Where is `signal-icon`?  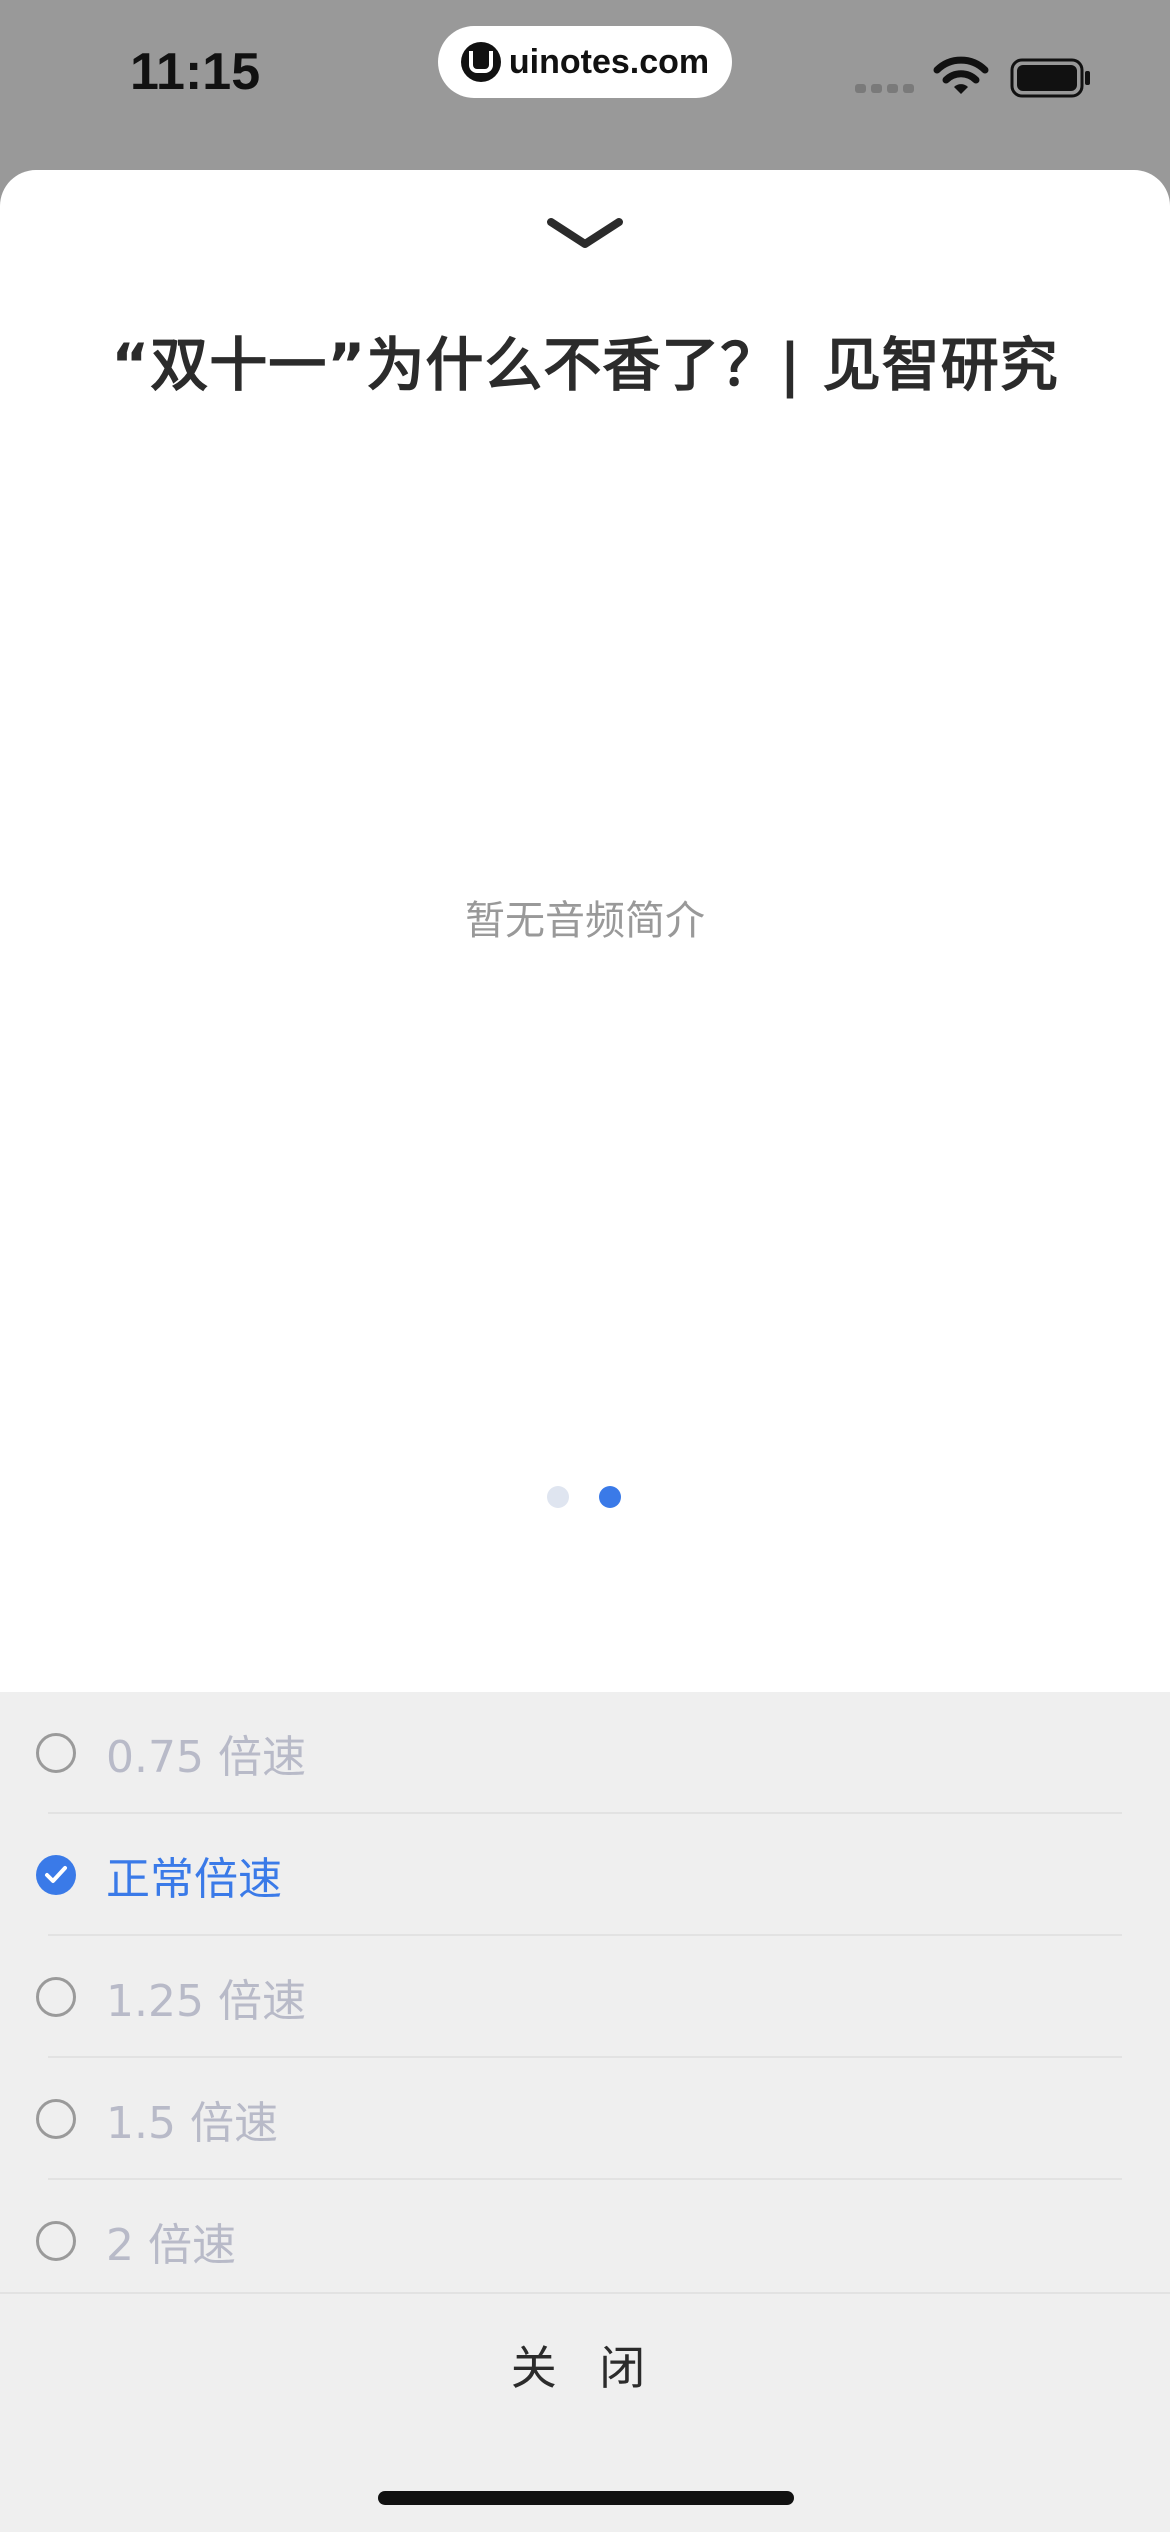
signal-icon is located at coordinates (884, 88).